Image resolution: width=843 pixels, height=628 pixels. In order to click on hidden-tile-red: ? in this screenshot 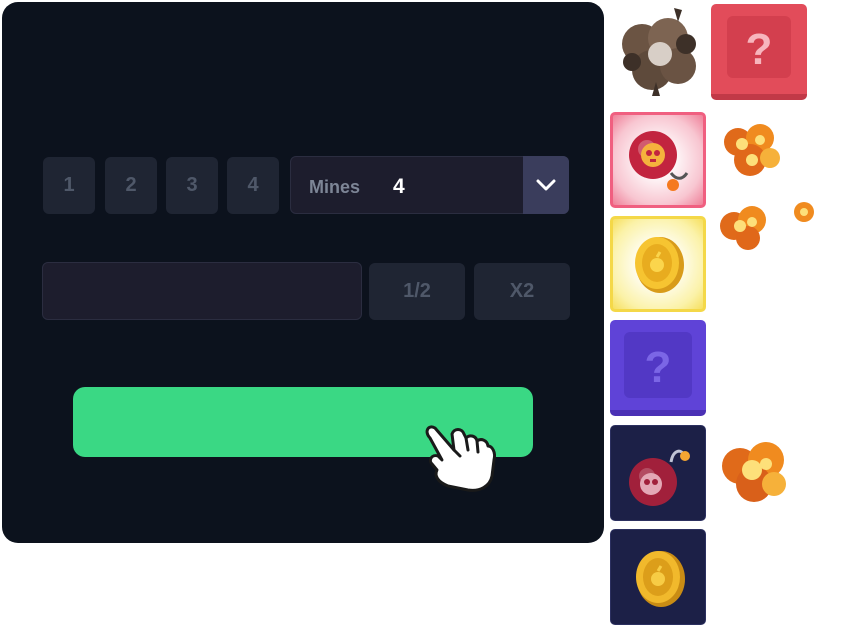, I will do `click(759, 52)`.